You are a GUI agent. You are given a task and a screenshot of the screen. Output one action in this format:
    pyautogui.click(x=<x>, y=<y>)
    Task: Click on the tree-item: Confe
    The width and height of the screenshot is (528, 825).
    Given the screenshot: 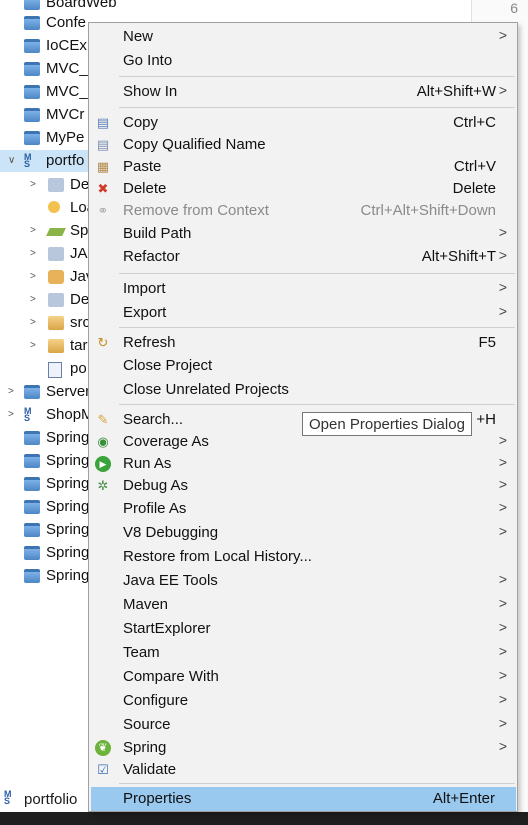 What is the action you would take?
    pyautogui.click(x=45, y=23)
    